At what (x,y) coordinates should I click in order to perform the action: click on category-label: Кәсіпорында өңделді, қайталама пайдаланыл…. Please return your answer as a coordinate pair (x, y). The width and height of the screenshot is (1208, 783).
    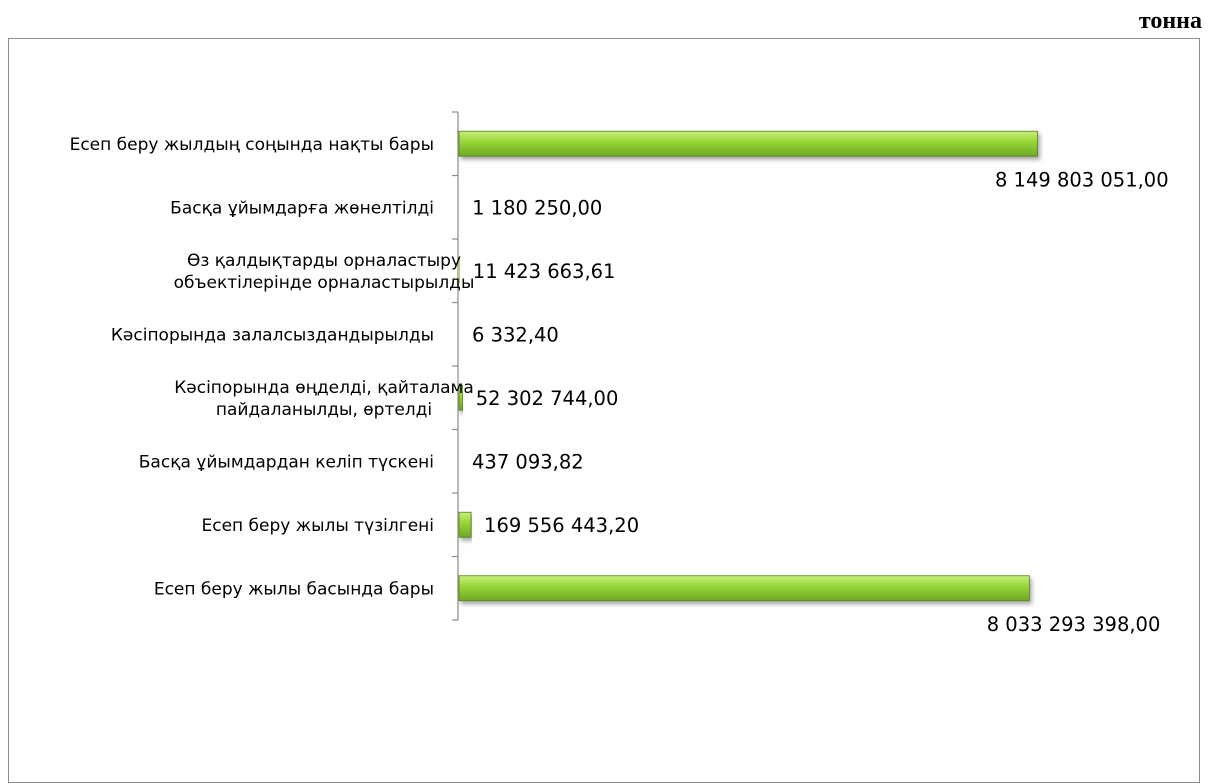
    Looking at the image, I should click on (324, 399).